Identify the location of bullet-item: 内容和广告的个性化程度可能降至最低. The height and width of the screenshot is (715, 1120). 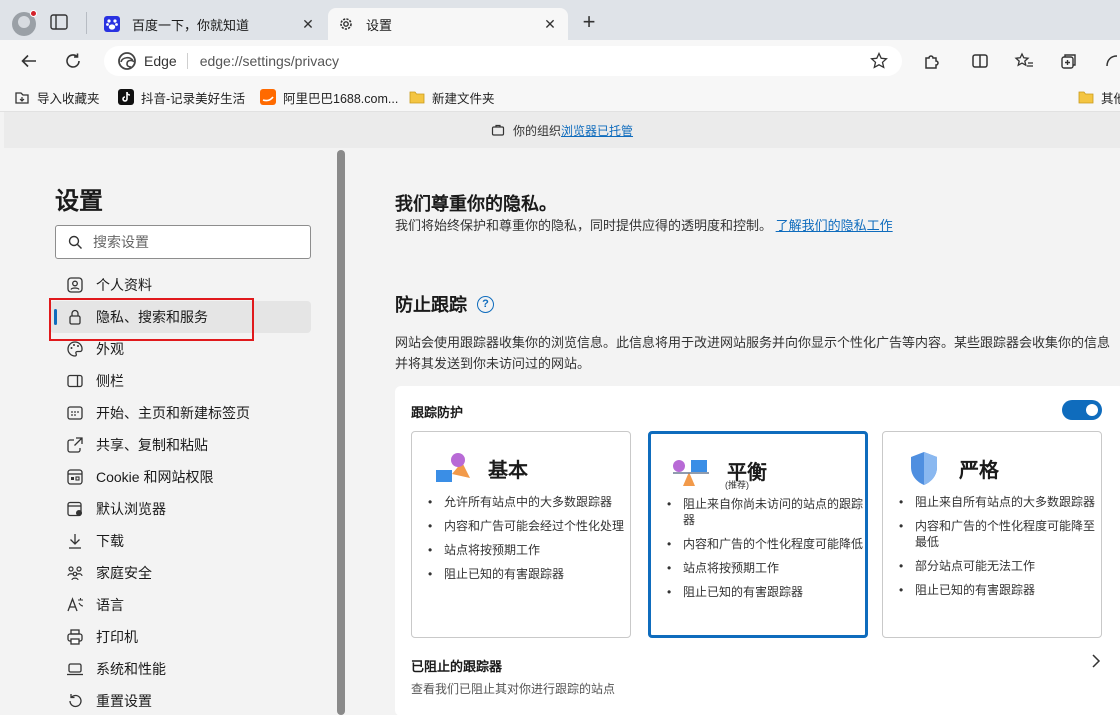
(997, 534).